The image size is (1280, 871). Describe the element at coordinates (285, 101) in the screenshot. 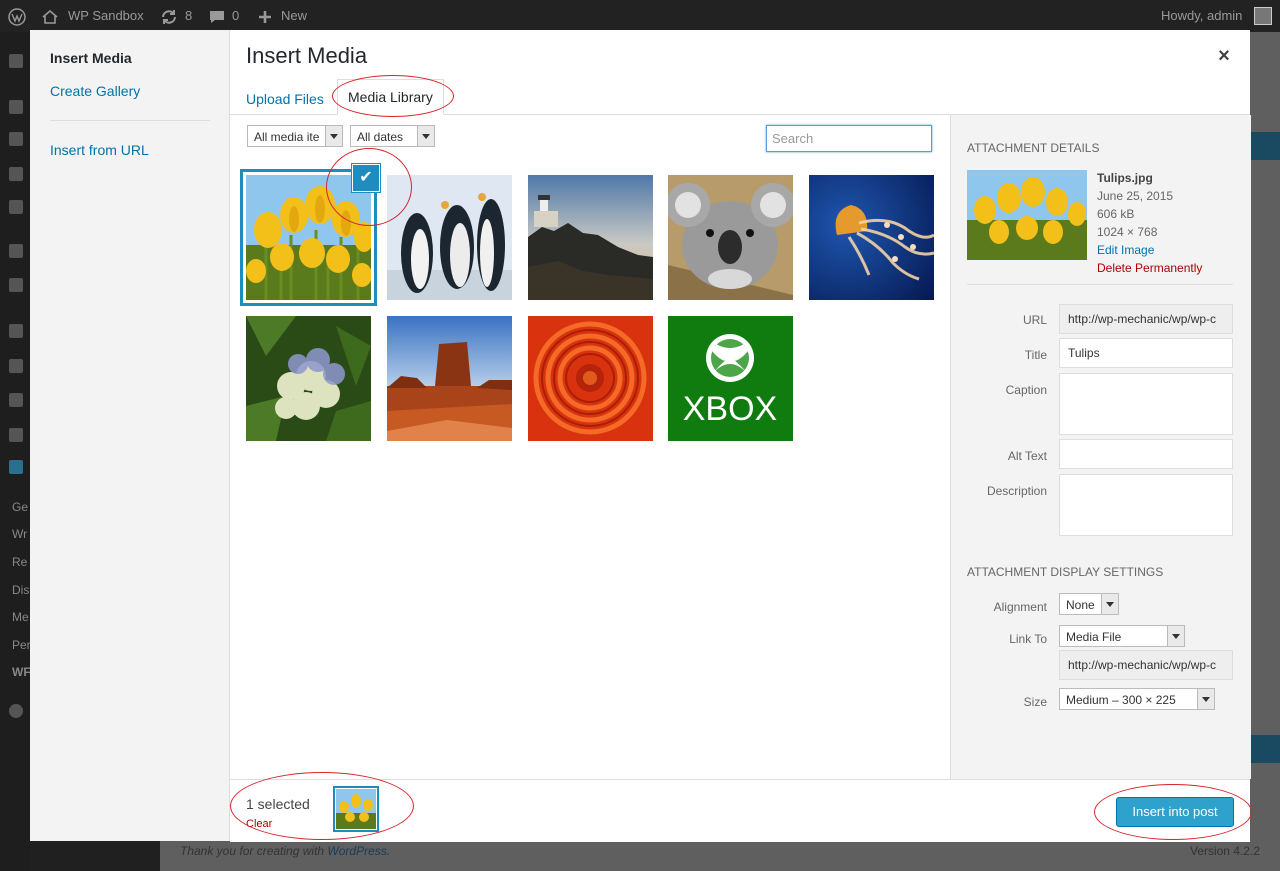

I see `tab-upload-files: Upload Files` at that location.